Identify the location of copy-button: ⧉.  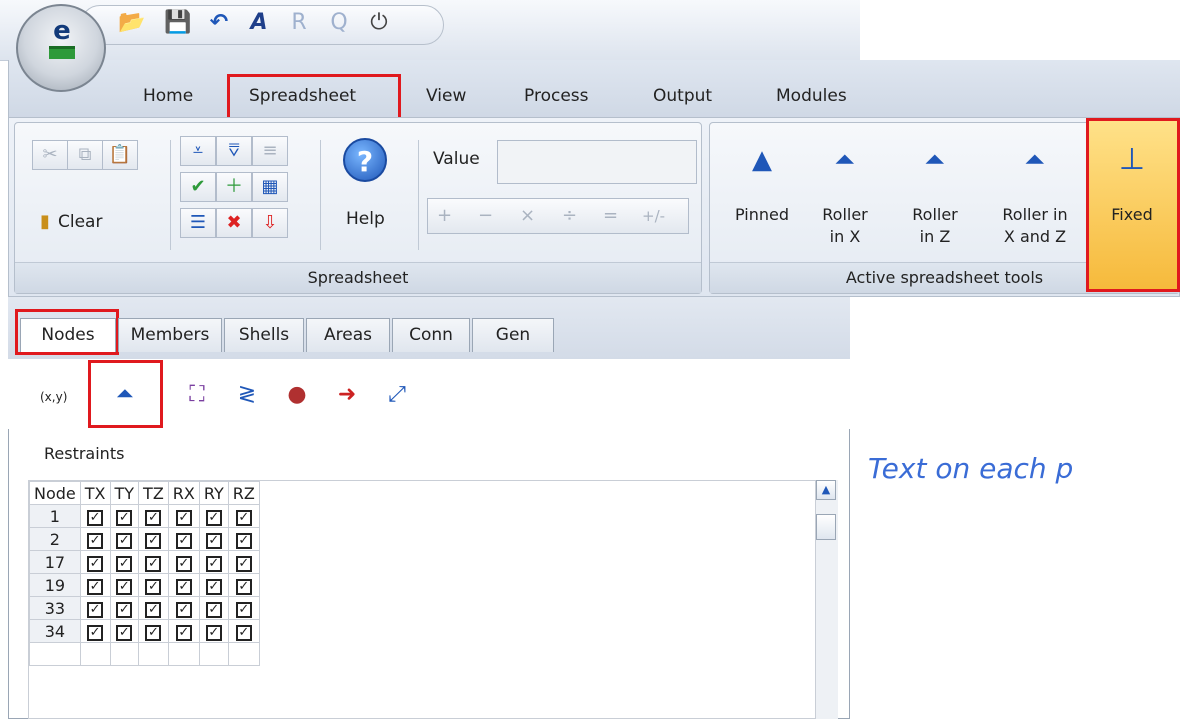
(85, 155).